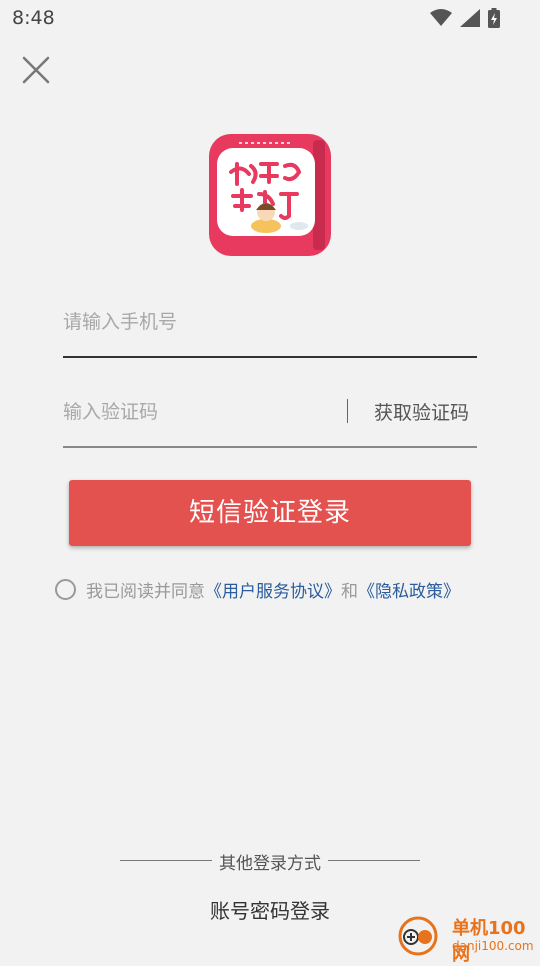 This screenshot has height=966, width=540. What do you see at coordinates (33, 18) in the screenshot?
I see `status-time: 8:48` at bounding box center [33, 18].